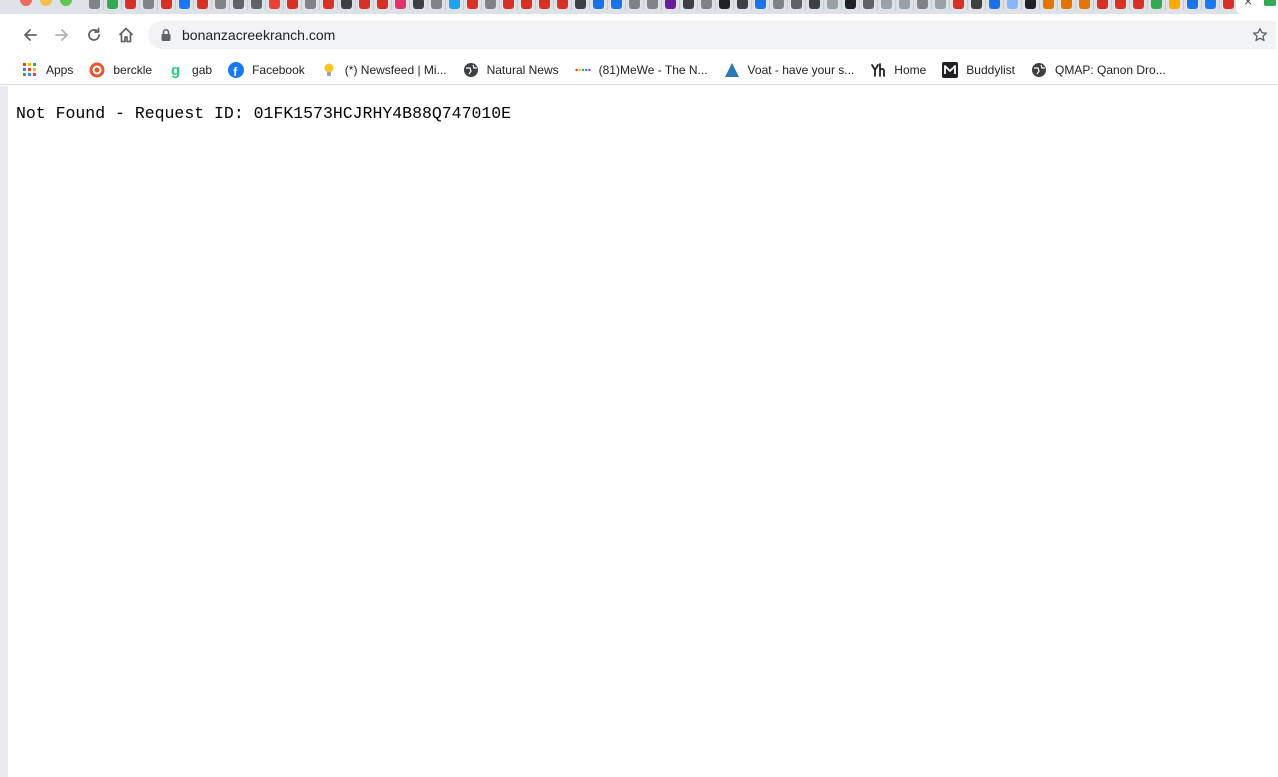 This screenshot has height=777, width=1278. I want to click on bookmark-home: Home, so click(900, 70).